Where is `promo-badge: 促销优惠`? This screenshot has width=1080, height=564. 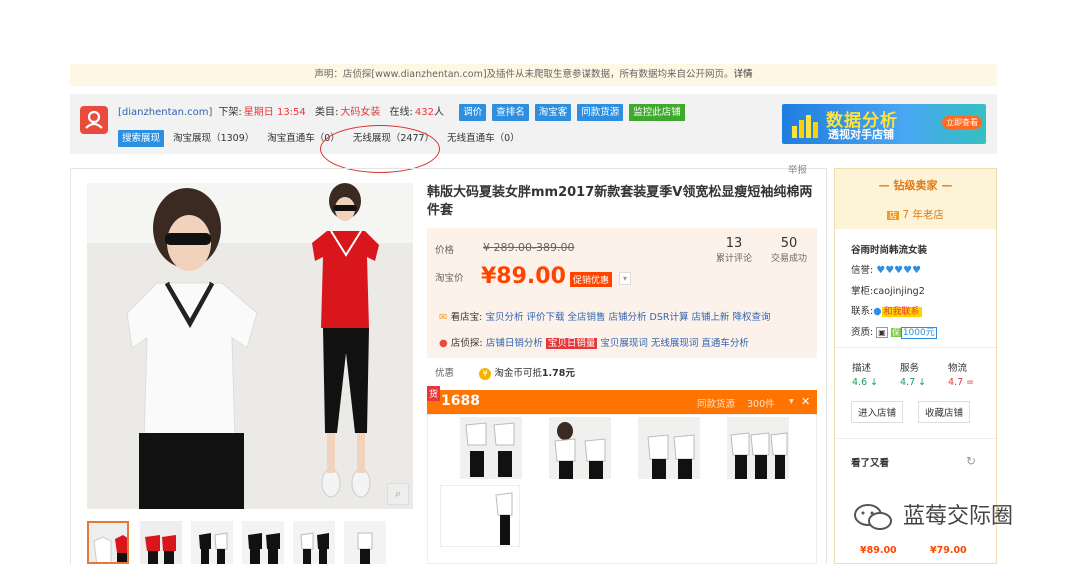 promo-badge: 促销优惠 is located at coordinates (591, 279).